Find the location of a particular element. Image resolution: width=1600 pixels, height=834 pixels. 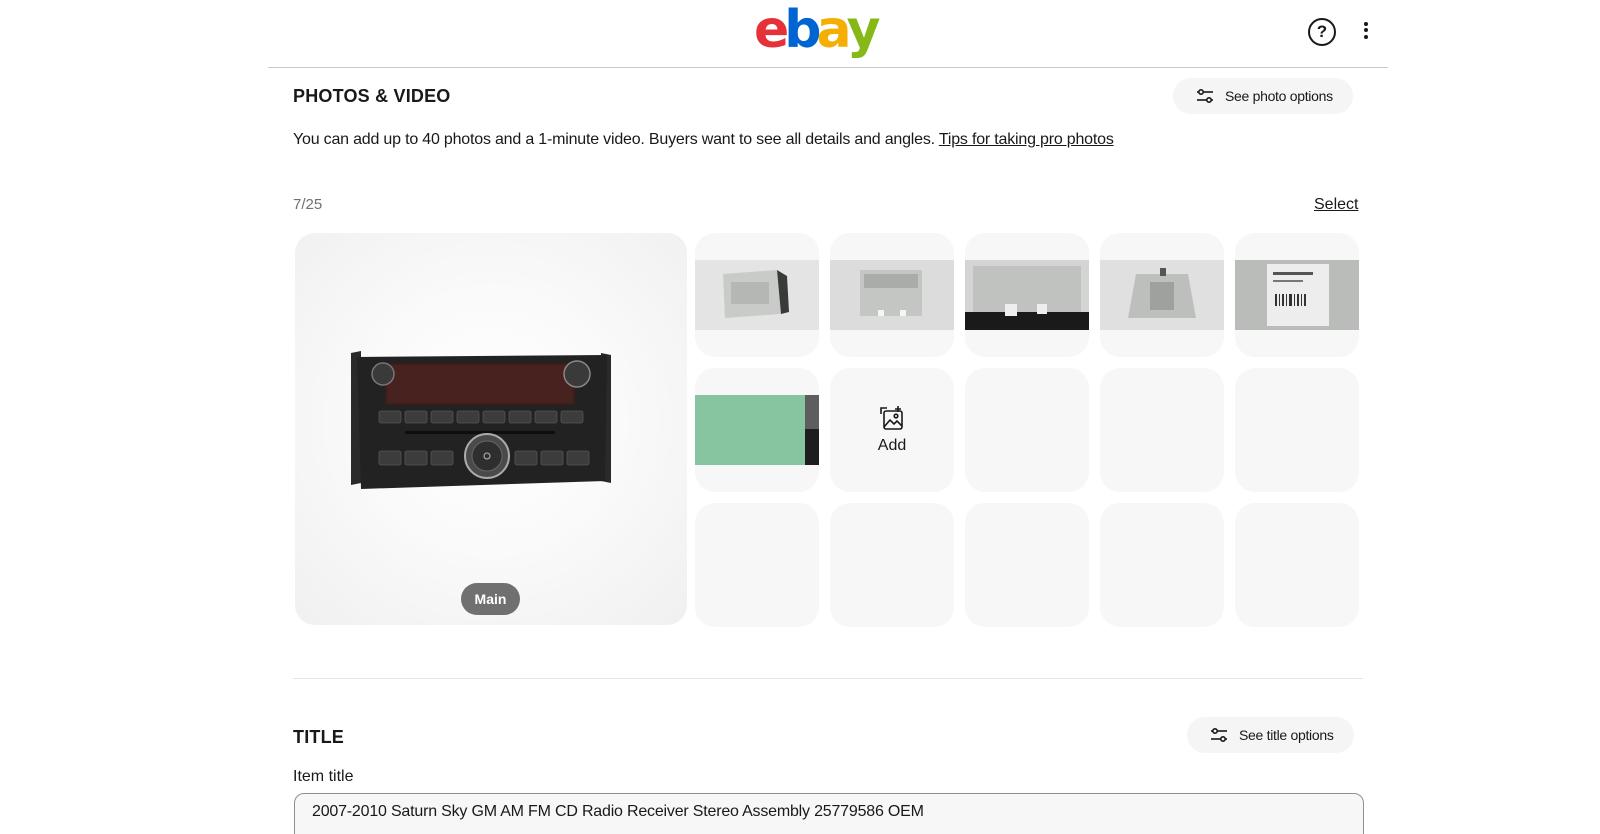

more-options-icon is located at coordinates (1366, 33).